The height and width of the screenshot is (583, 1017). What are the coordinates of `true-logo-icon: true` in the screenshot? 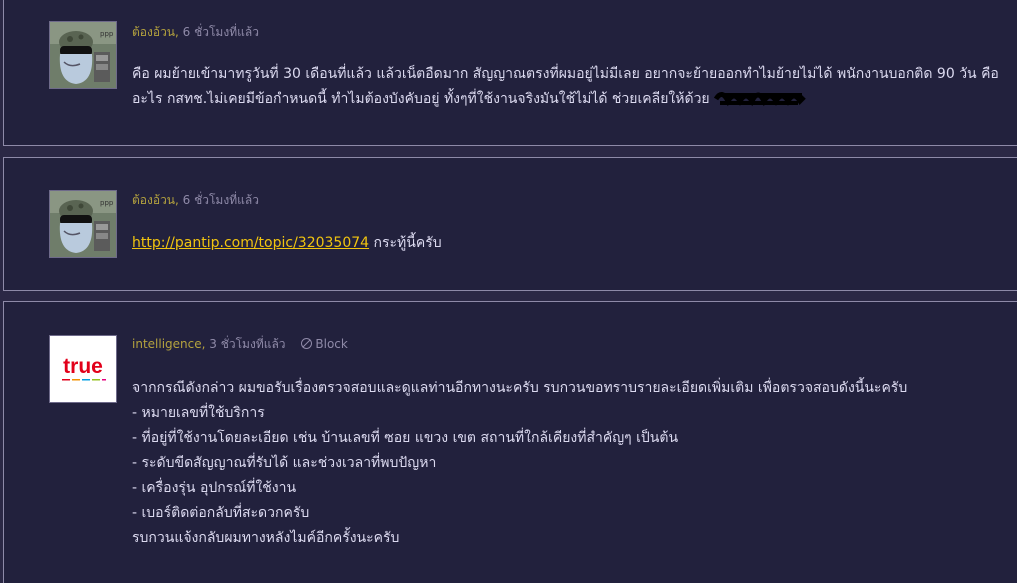 It's located at (83, 369).